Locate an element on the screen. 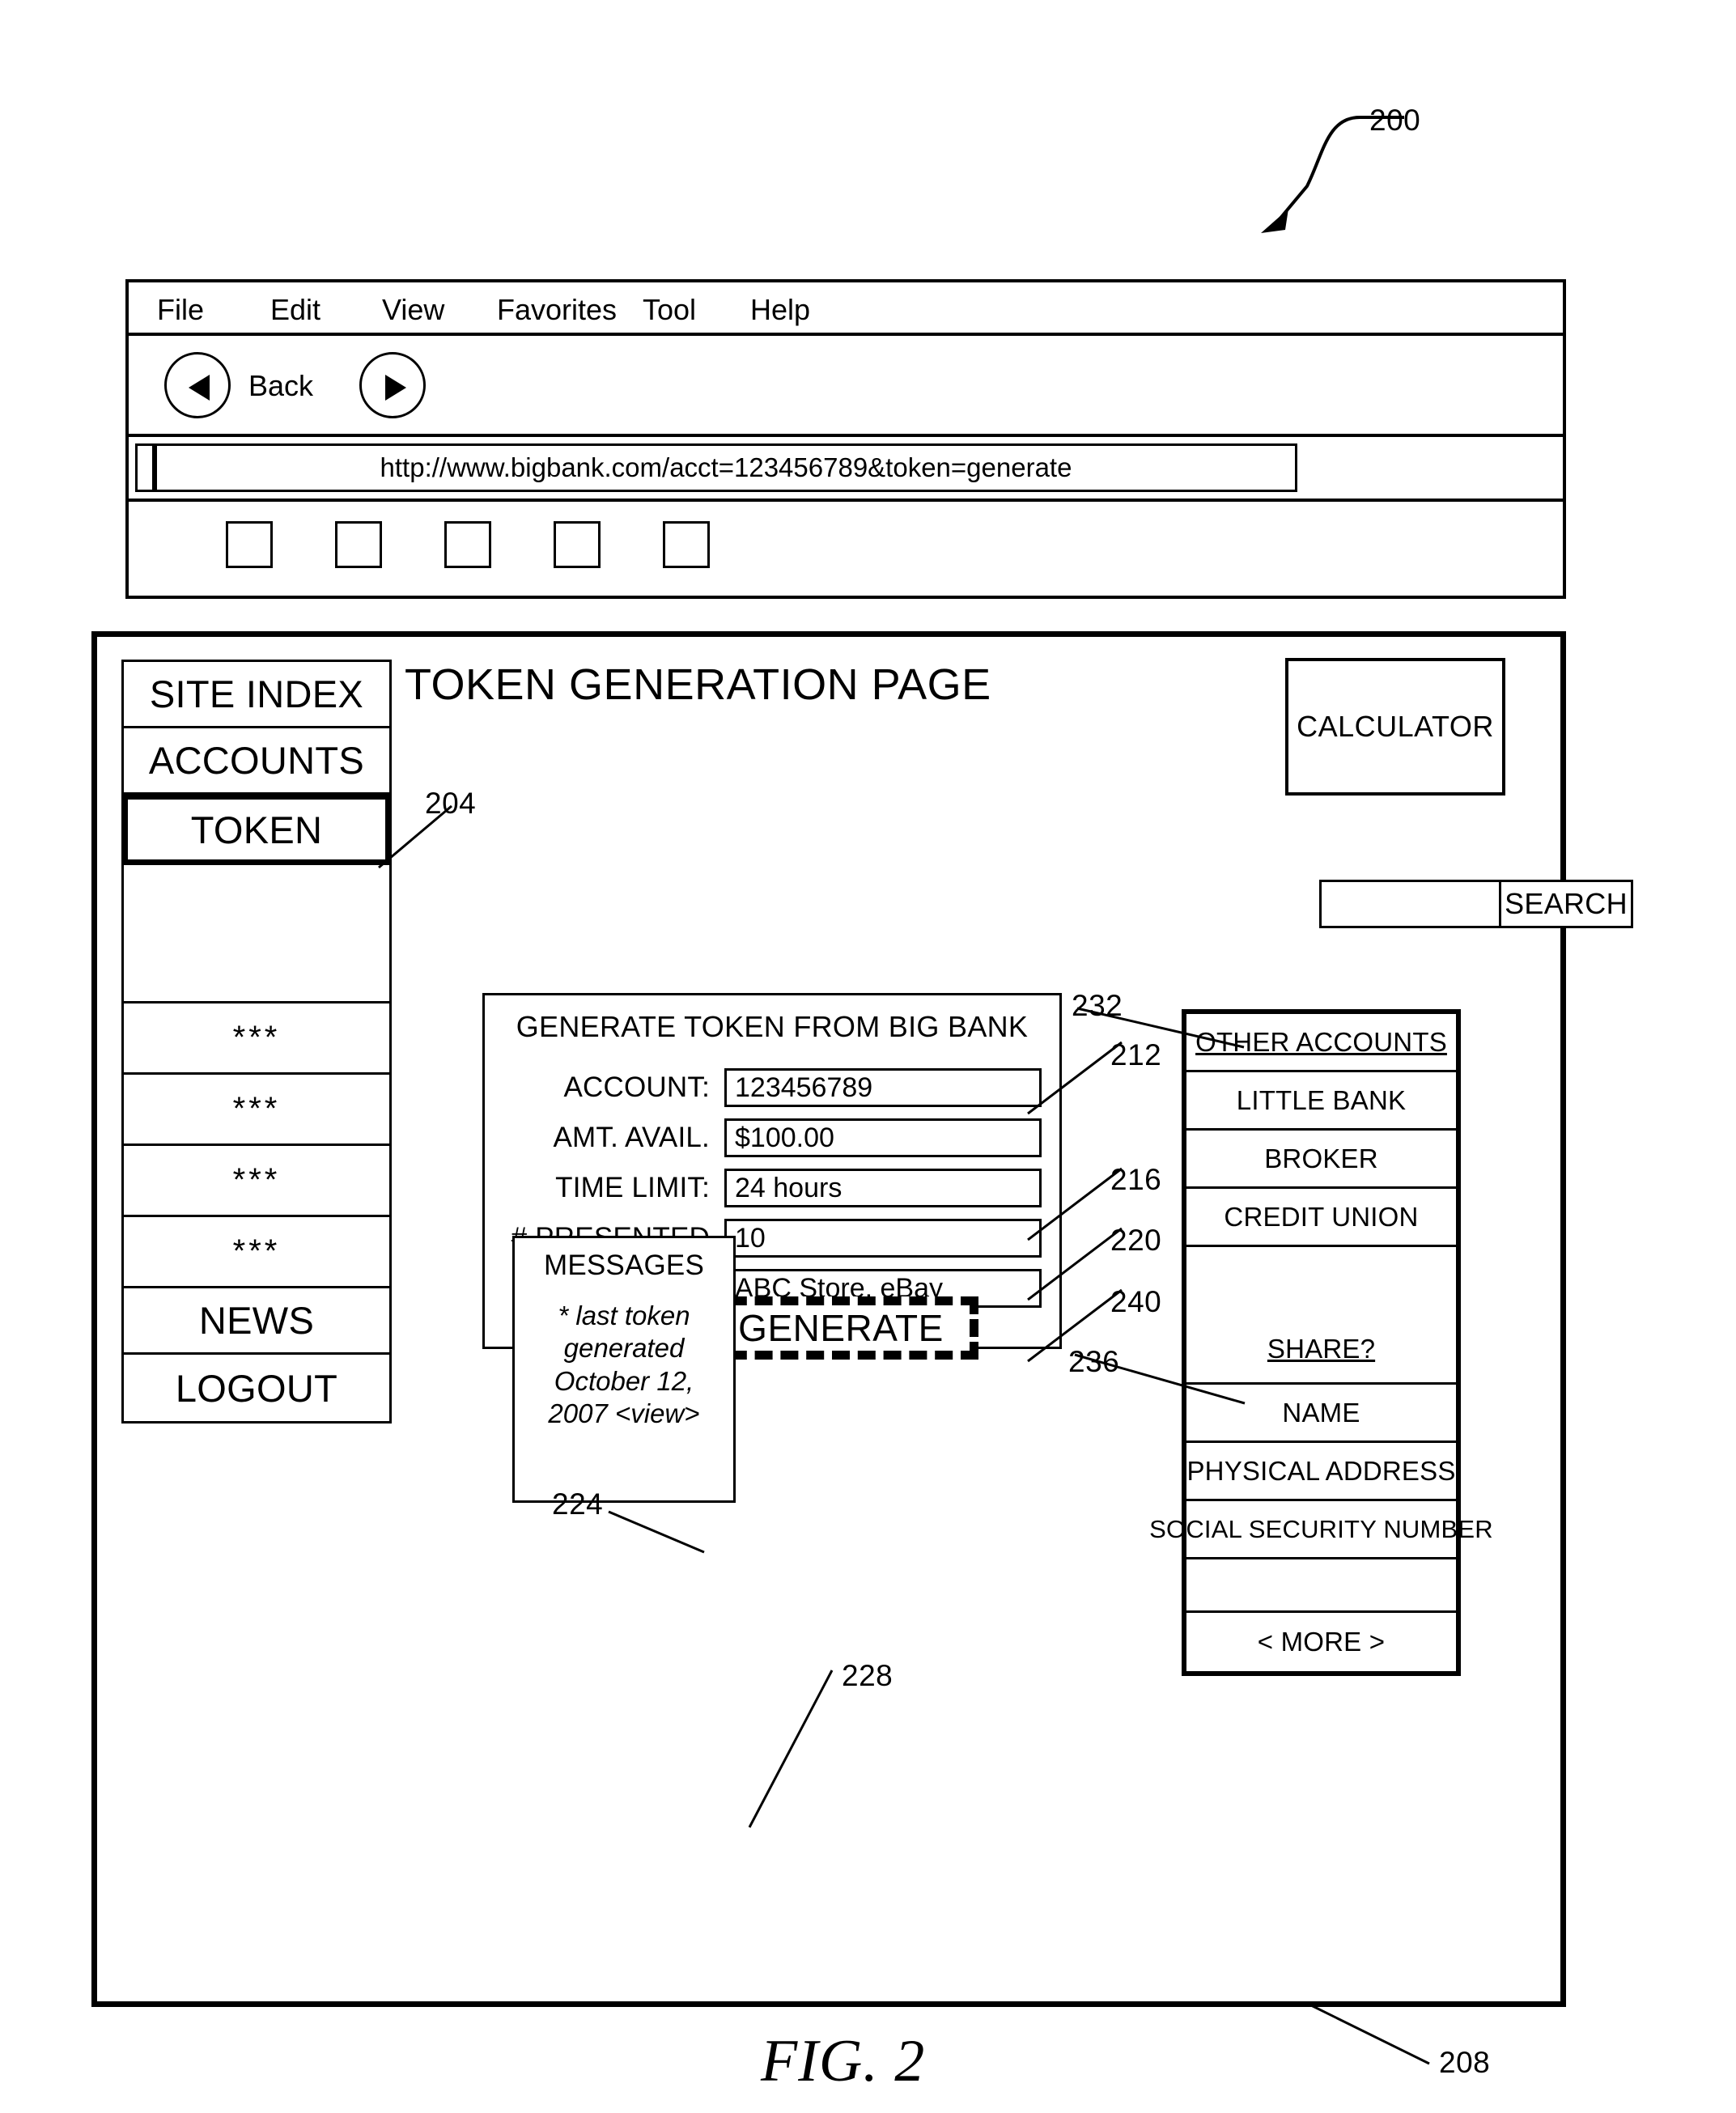 The height and width of the screenshot is (2113, 1736). refnum-228: 228 is located at coordinates (867, 1675).